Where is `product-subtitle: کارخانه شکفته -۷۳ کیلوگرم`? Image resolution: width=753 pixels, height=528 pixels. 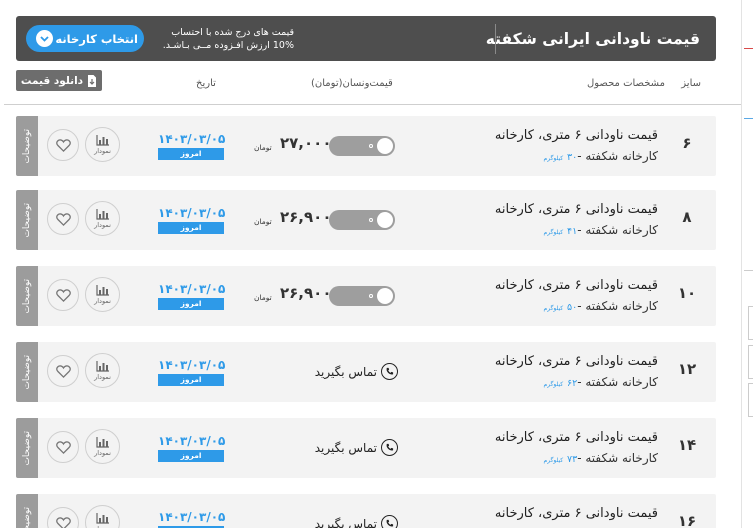
product-subtitle: کارخانه شکفته -۷۳ کیلوگرم is located at coordinates (601, 458).